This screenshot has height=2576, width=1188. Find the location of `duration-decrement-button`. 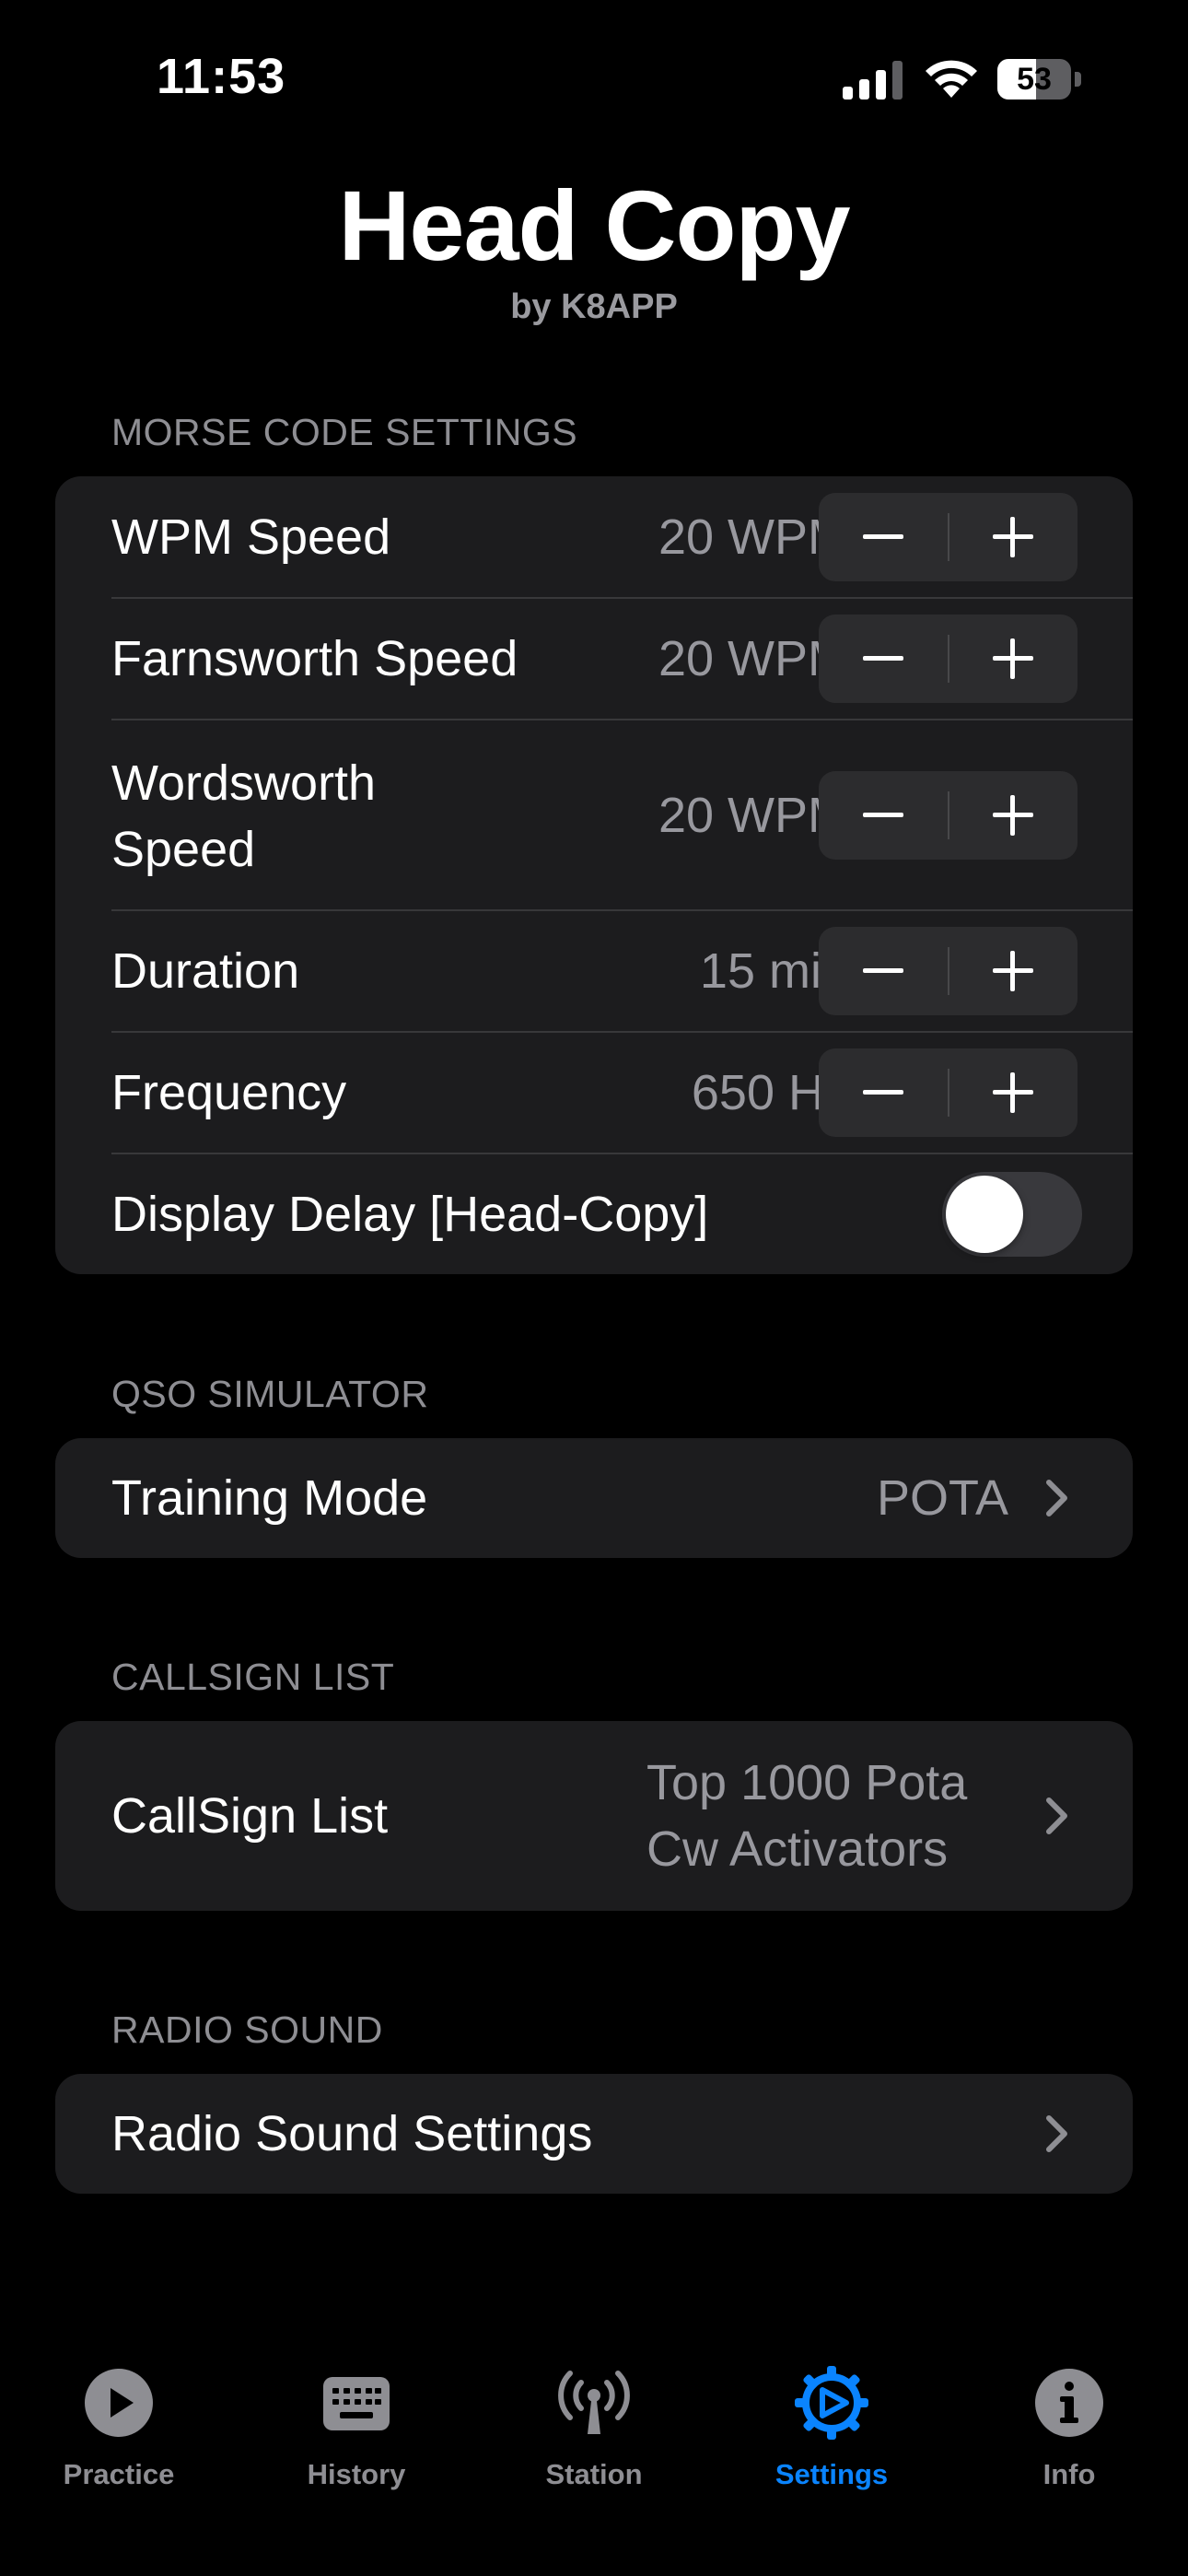

duration-decrement-button is located at coordinates (883, 971).